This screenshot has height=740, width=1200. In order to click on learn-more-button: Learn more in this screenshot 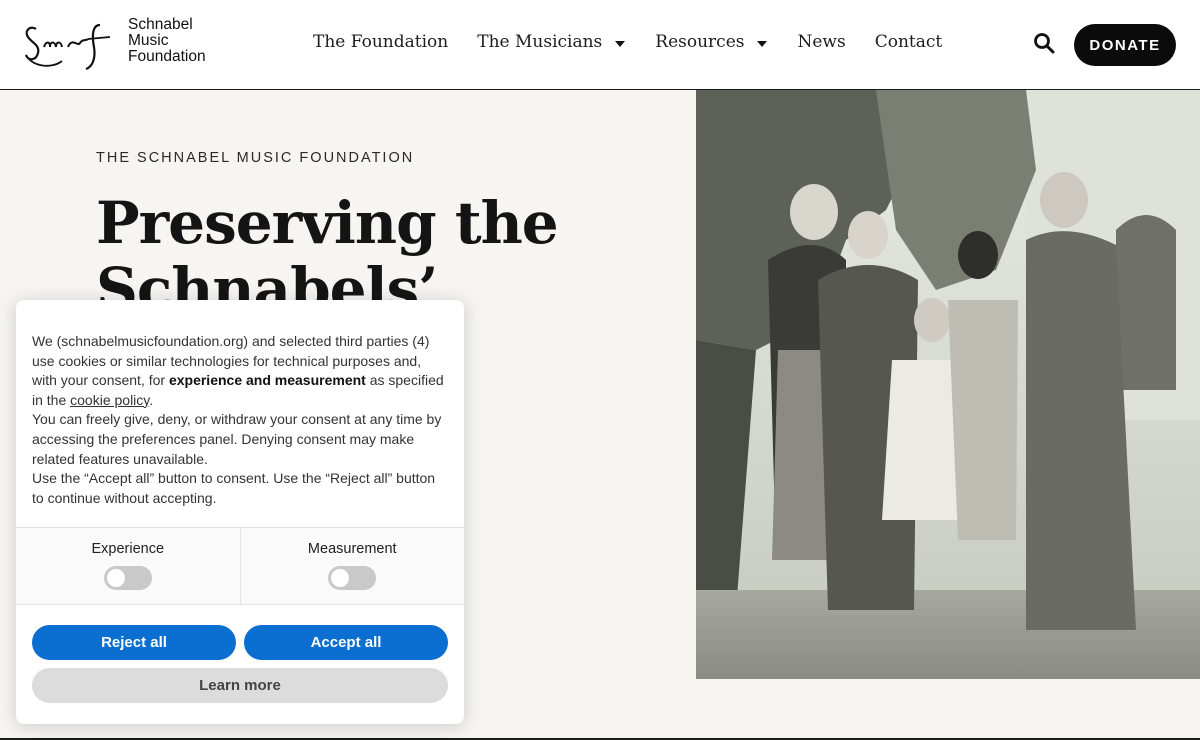, I will do `click(240, 685)`.